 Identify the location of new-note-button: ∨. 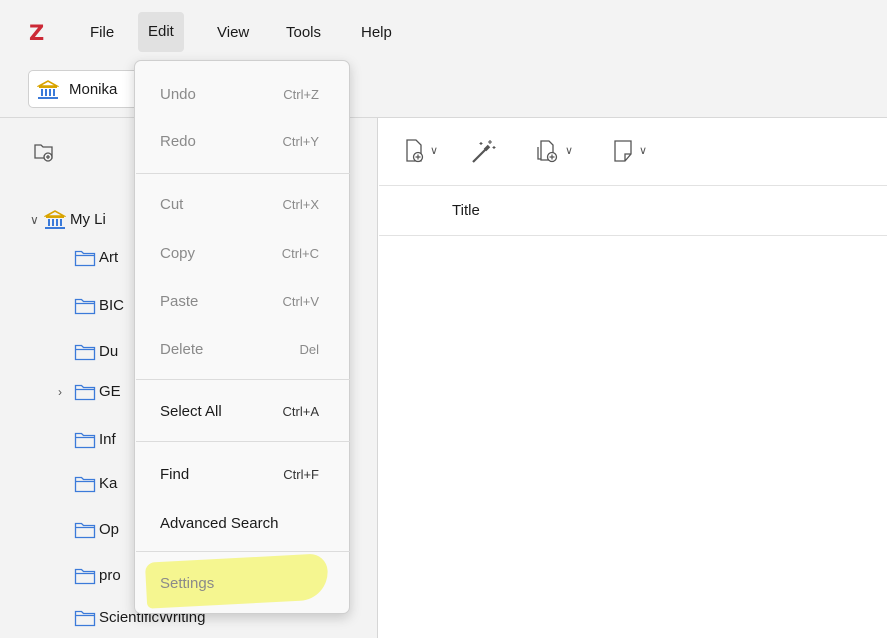
(633, 153).